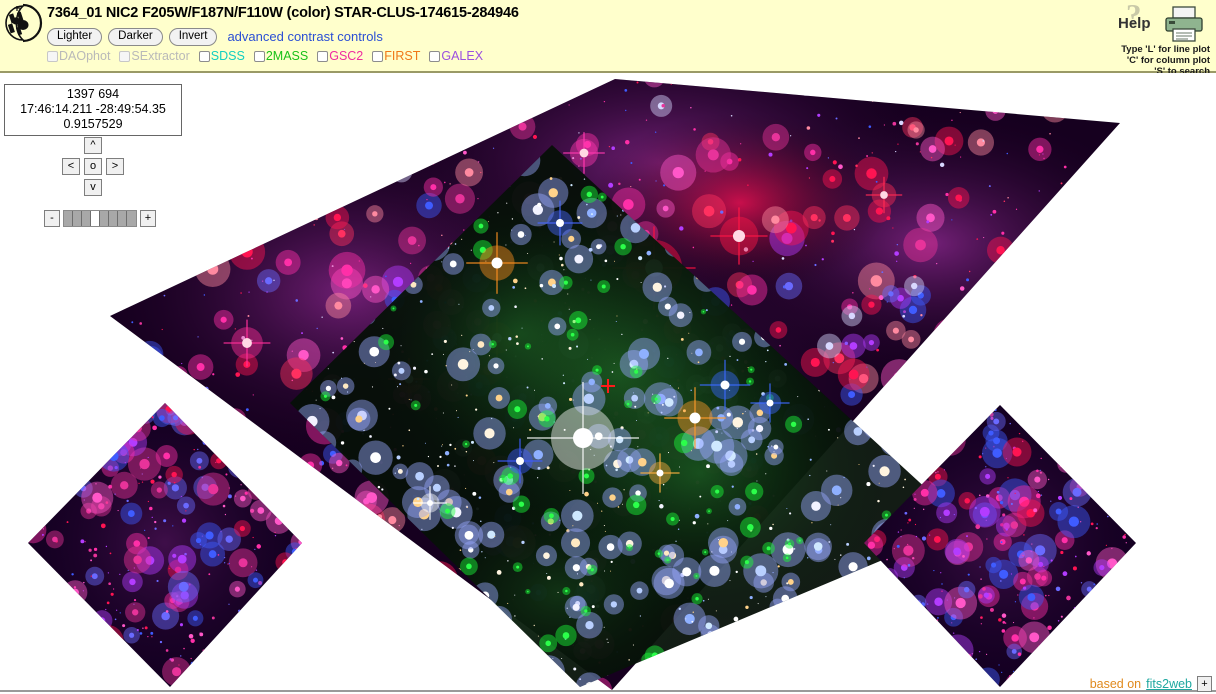 The height and width of the screenshot is (694, 1216). What do you see at coordinates (1184, 24) in the screenshot?
I see `printer-icon` at bounding box center [1184, 24].